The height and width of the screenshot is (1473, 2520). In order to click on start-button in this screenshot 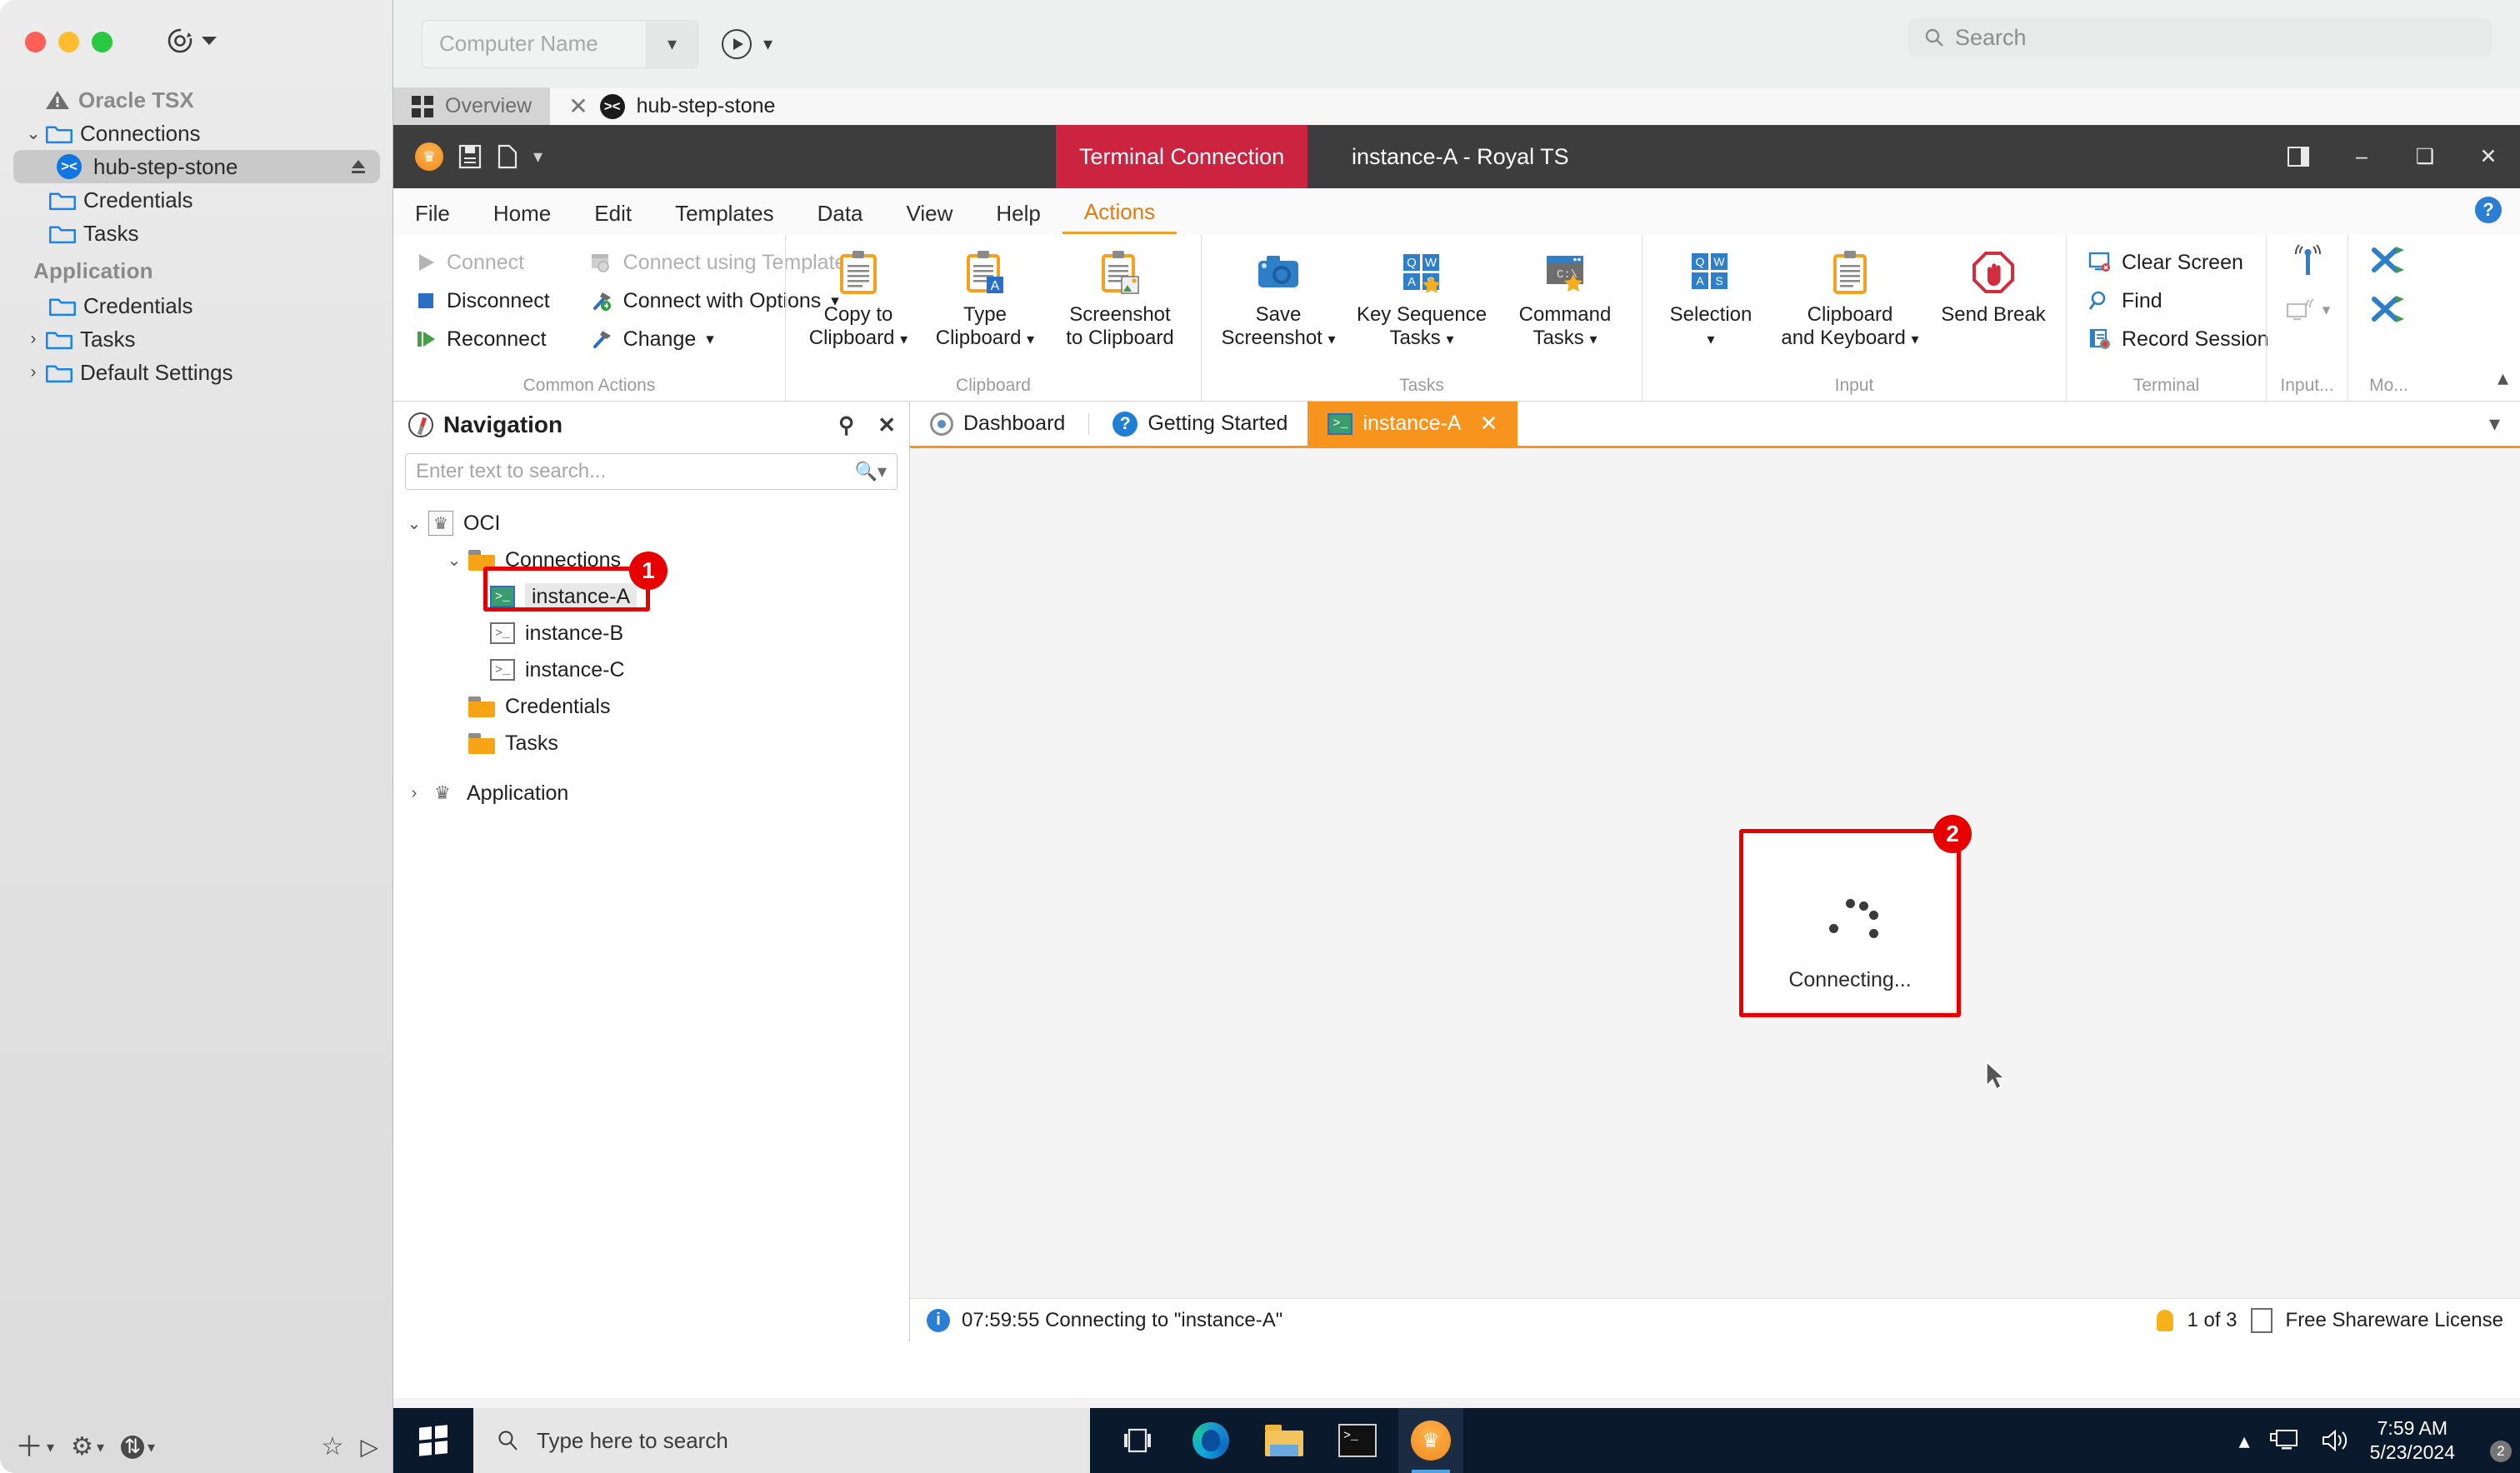, I will do `click(433, 1441)`.